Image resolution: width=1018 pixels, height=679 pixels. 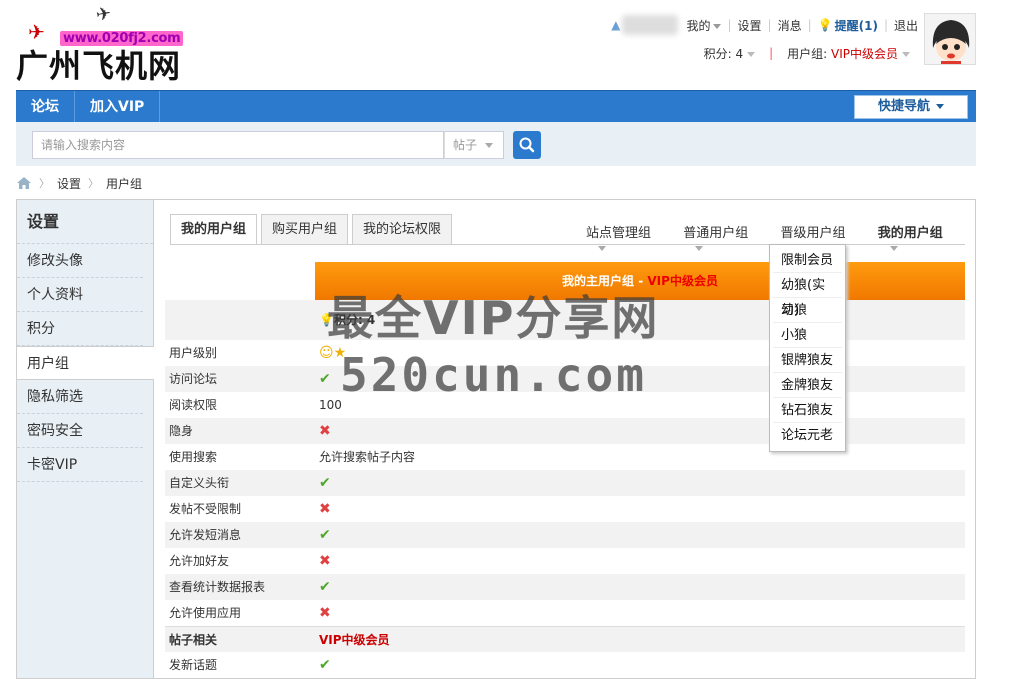 I want to click on table-row: 自定义头衔 ✔, so click(x=565, y=483).